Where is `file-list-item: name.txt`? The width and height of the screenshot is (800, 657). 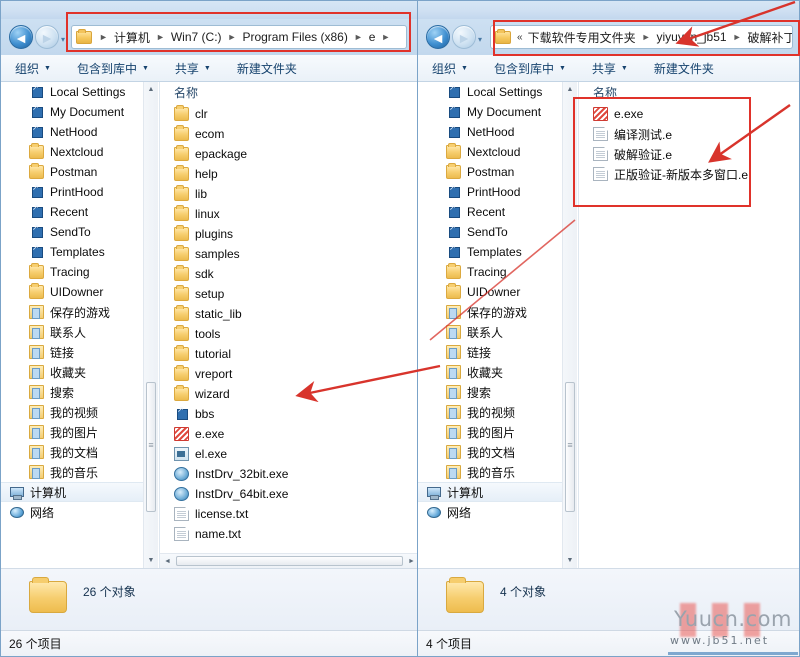
file-list-item: name.txt is located at coordinates (289, 534).